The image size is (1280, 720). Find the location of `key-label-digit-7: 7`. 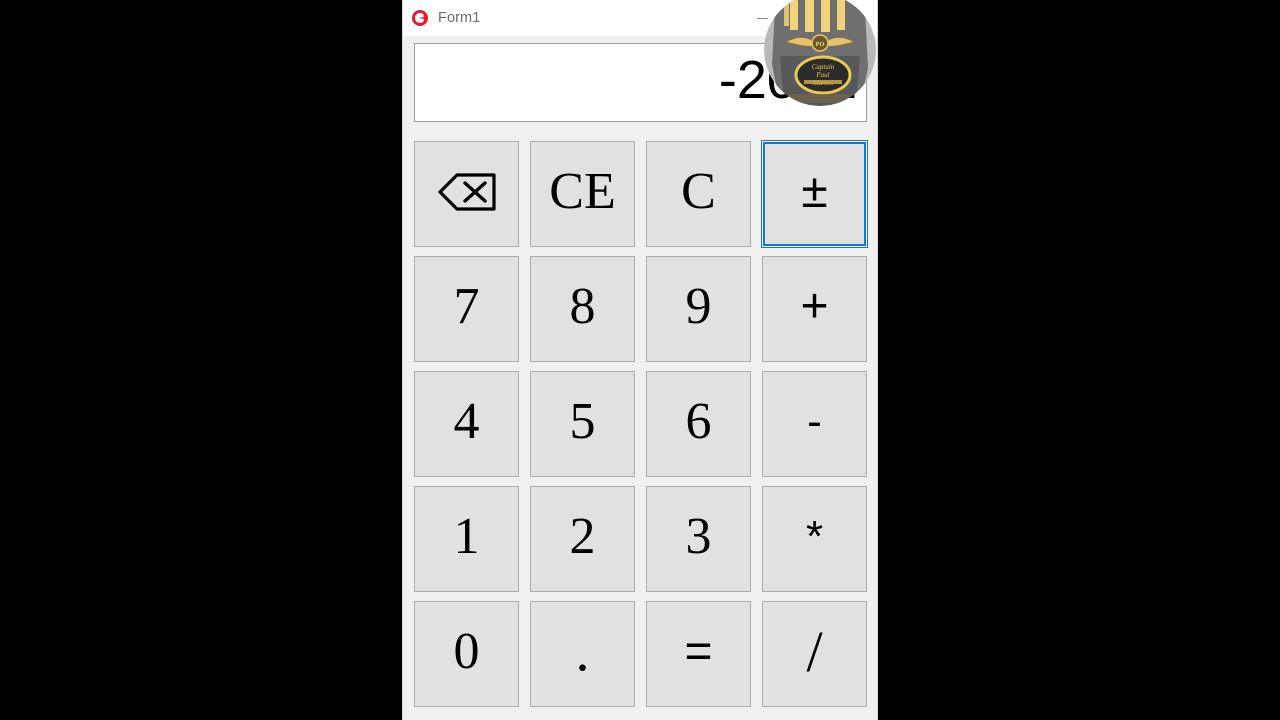

key-label-digit-7: 7 is located at coordinates (466, 306).